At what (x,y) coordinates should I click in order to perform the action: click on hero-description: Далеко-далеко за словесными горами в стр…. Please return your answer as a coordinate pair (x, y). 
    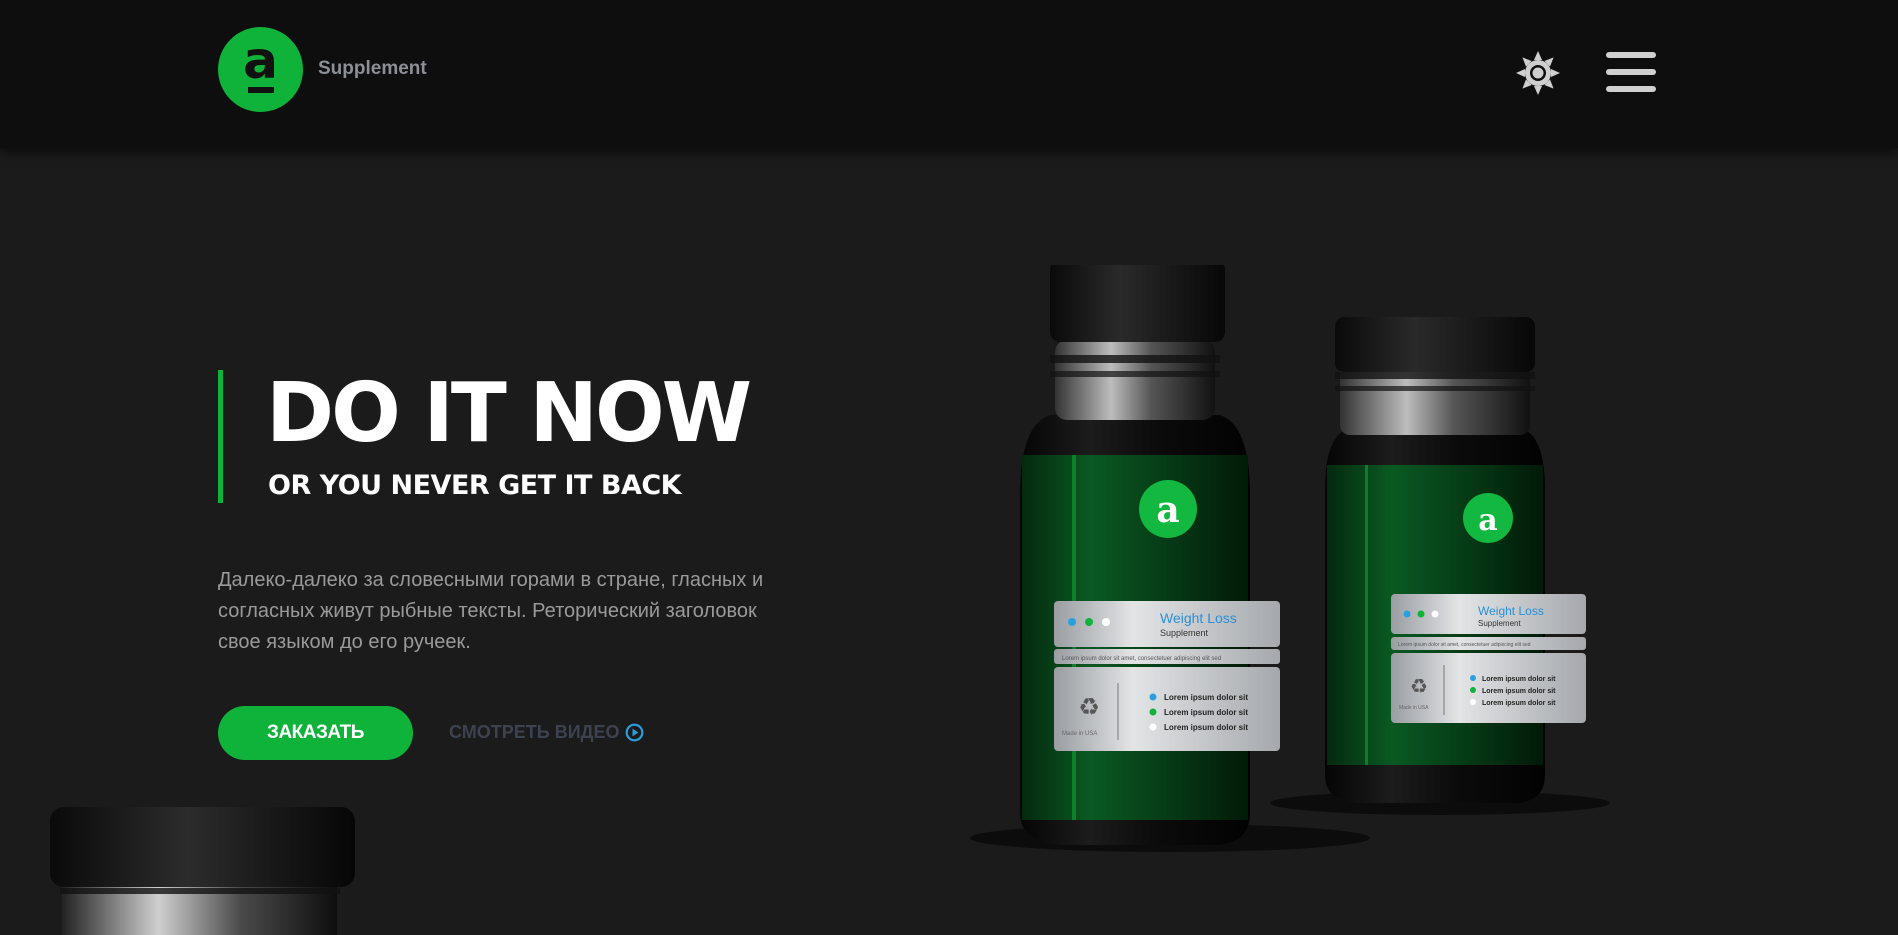
    Looking at the image, I should click on (491, 611).